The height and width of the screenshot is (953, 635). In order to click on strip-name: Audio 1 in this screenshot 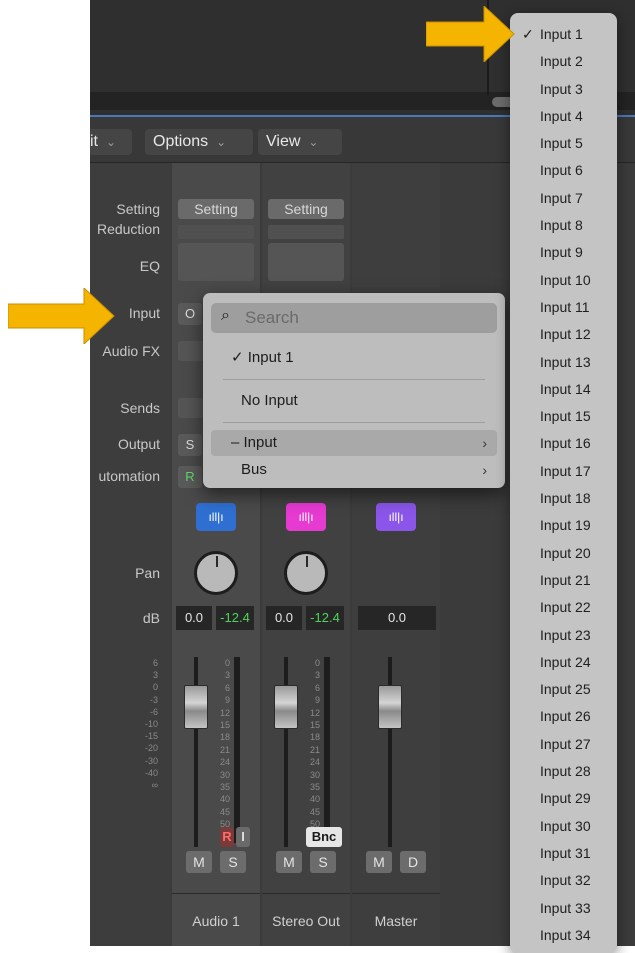, I will do `click(216, 921)`.